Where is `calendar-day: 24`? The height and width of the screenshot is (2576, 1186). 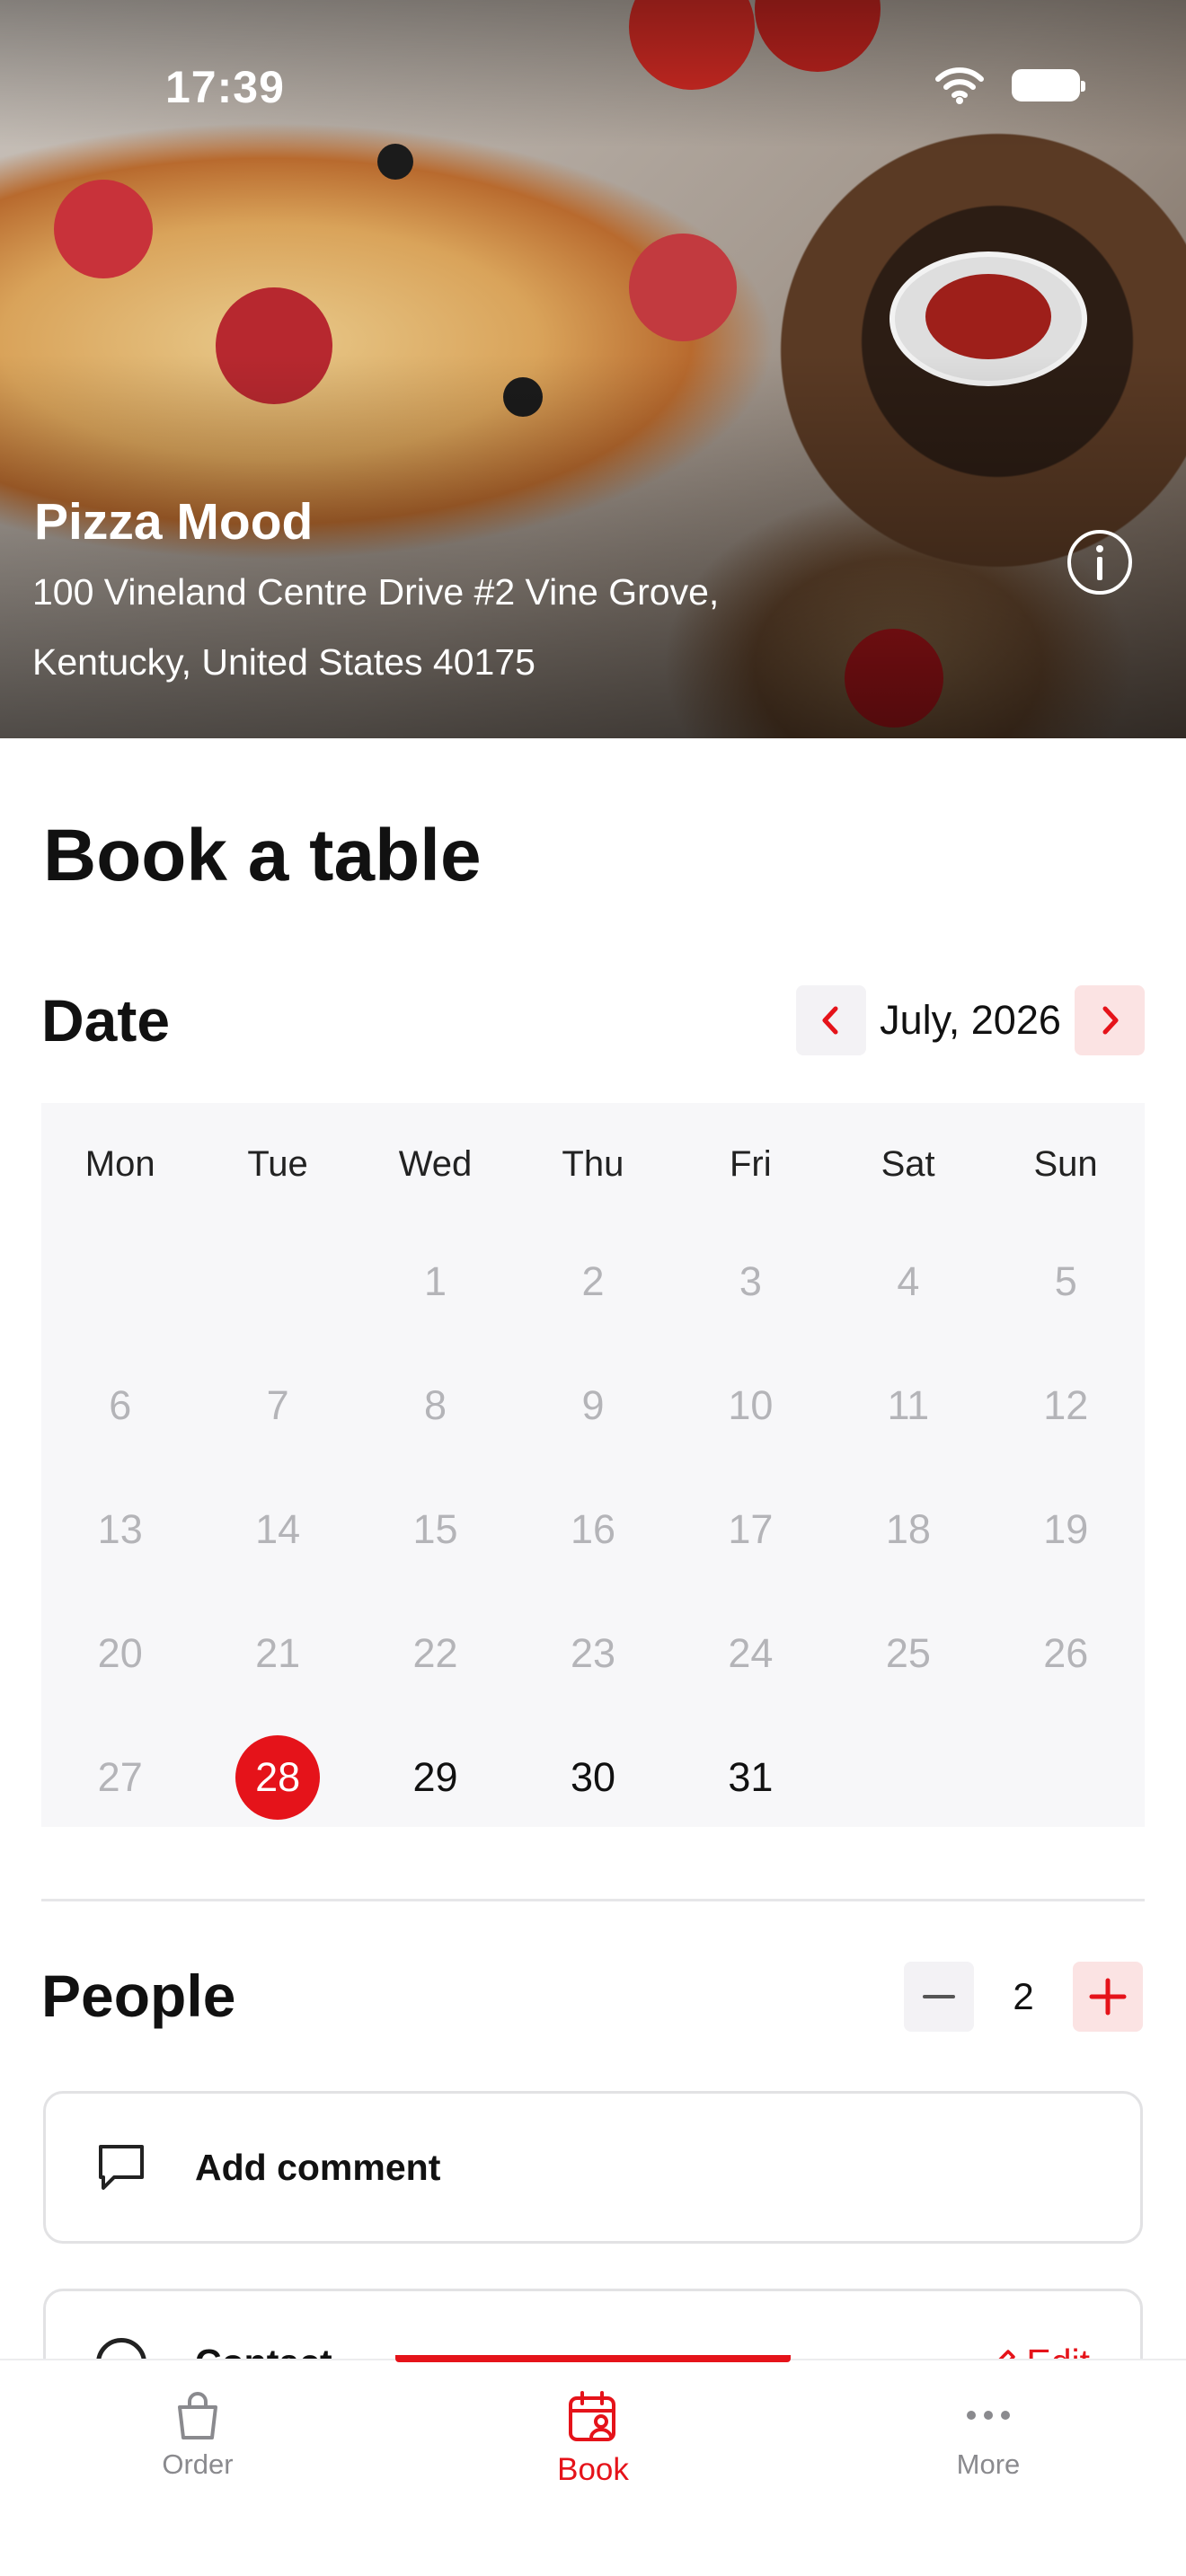 calendar-day: 24 is located at coordinates (750, 1654).